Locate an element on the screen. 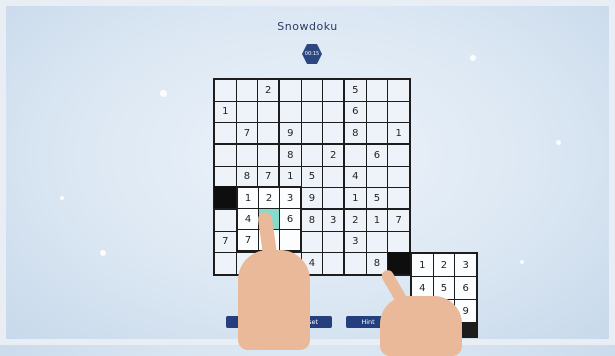 This screenshot has height=356, width=615. number-pad-key is located at coordinates (290, 240).